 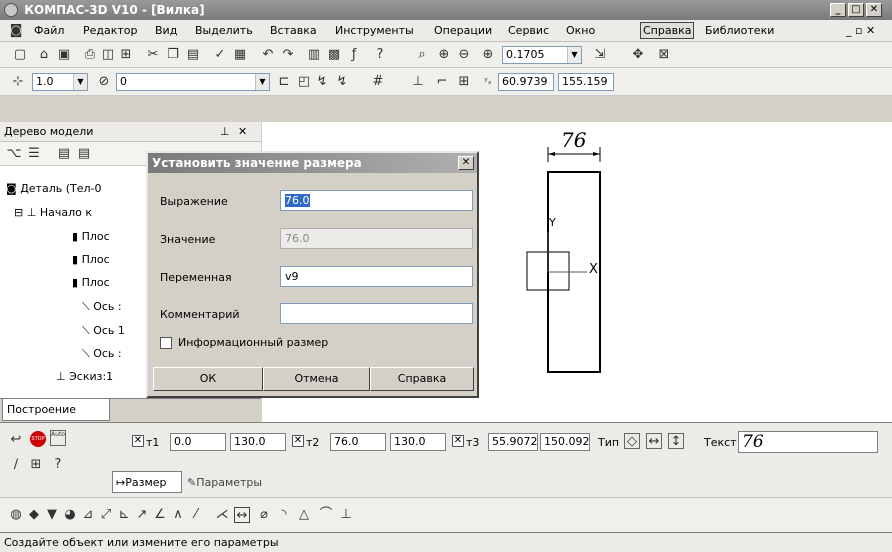 What do you see at coordinates (442, 82) in the screenshot?
I see `round-icon: ⌐` at bounding box center [442, 82].